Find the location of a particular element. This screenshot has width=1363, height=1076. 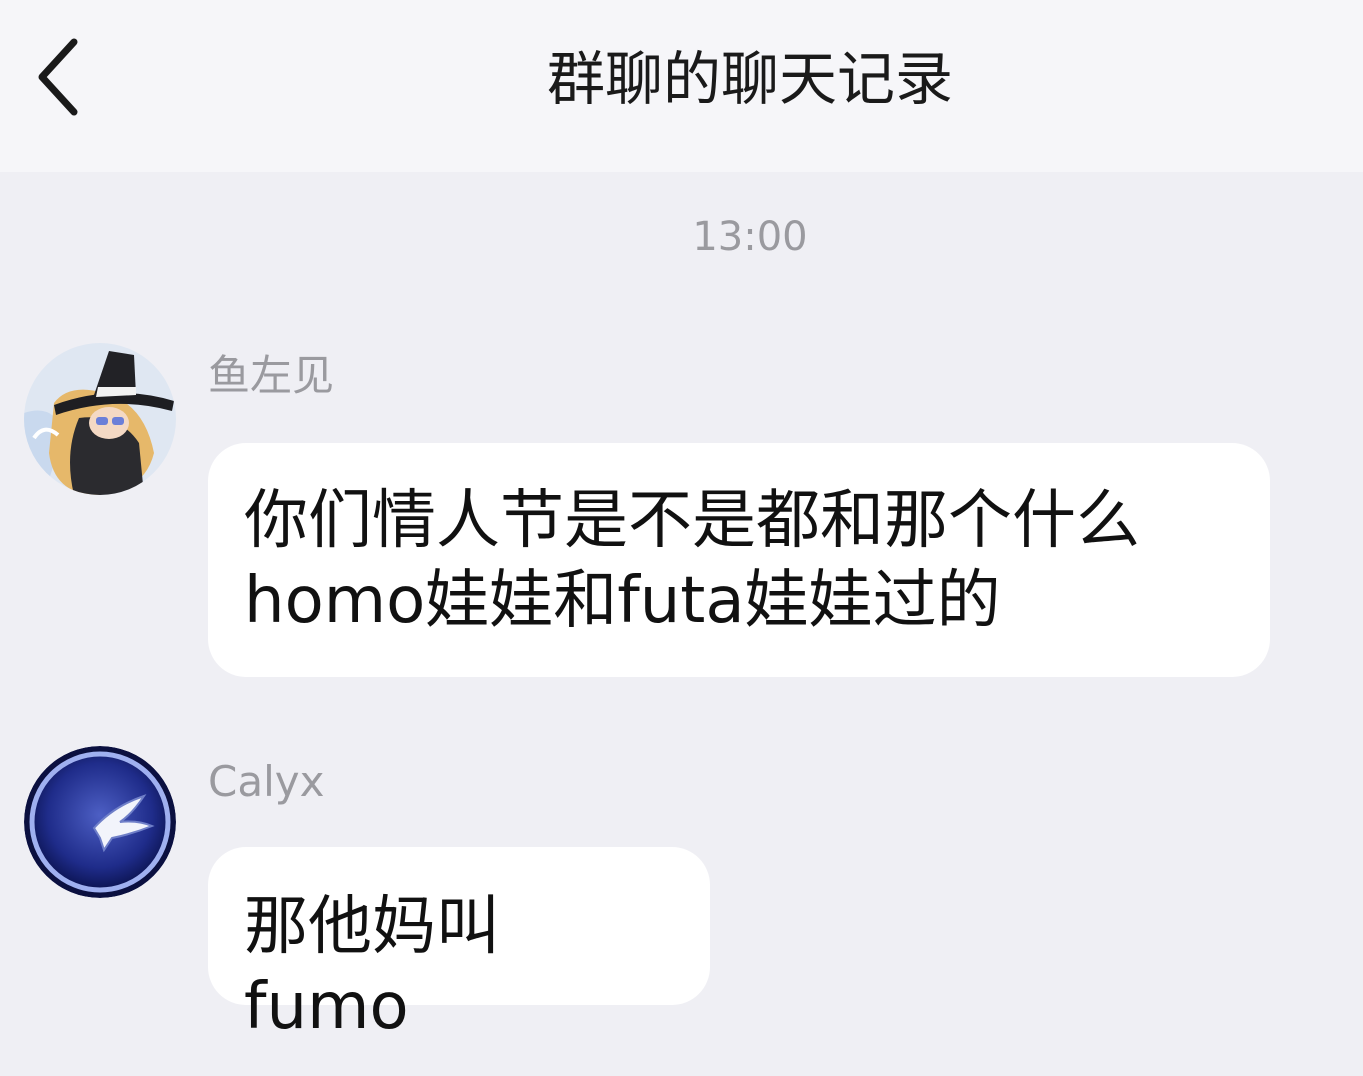

message-timestamp: 13:00 is located at coordinates (750, 237).